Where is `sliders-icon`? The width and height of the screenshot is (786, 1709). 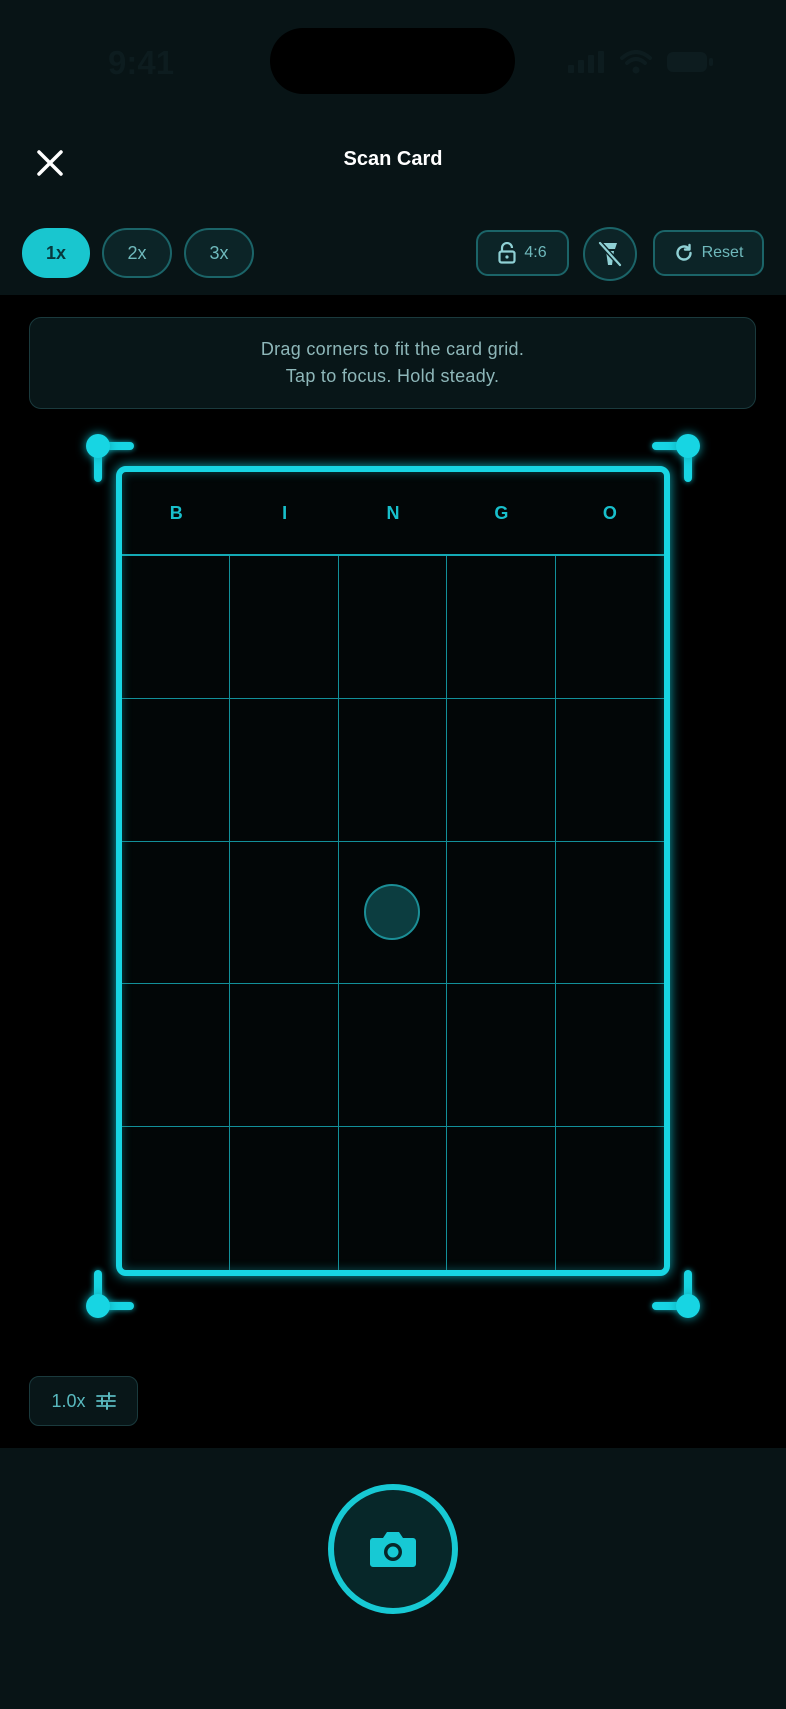 sliders-icon is located at coordinates (105, 1401).